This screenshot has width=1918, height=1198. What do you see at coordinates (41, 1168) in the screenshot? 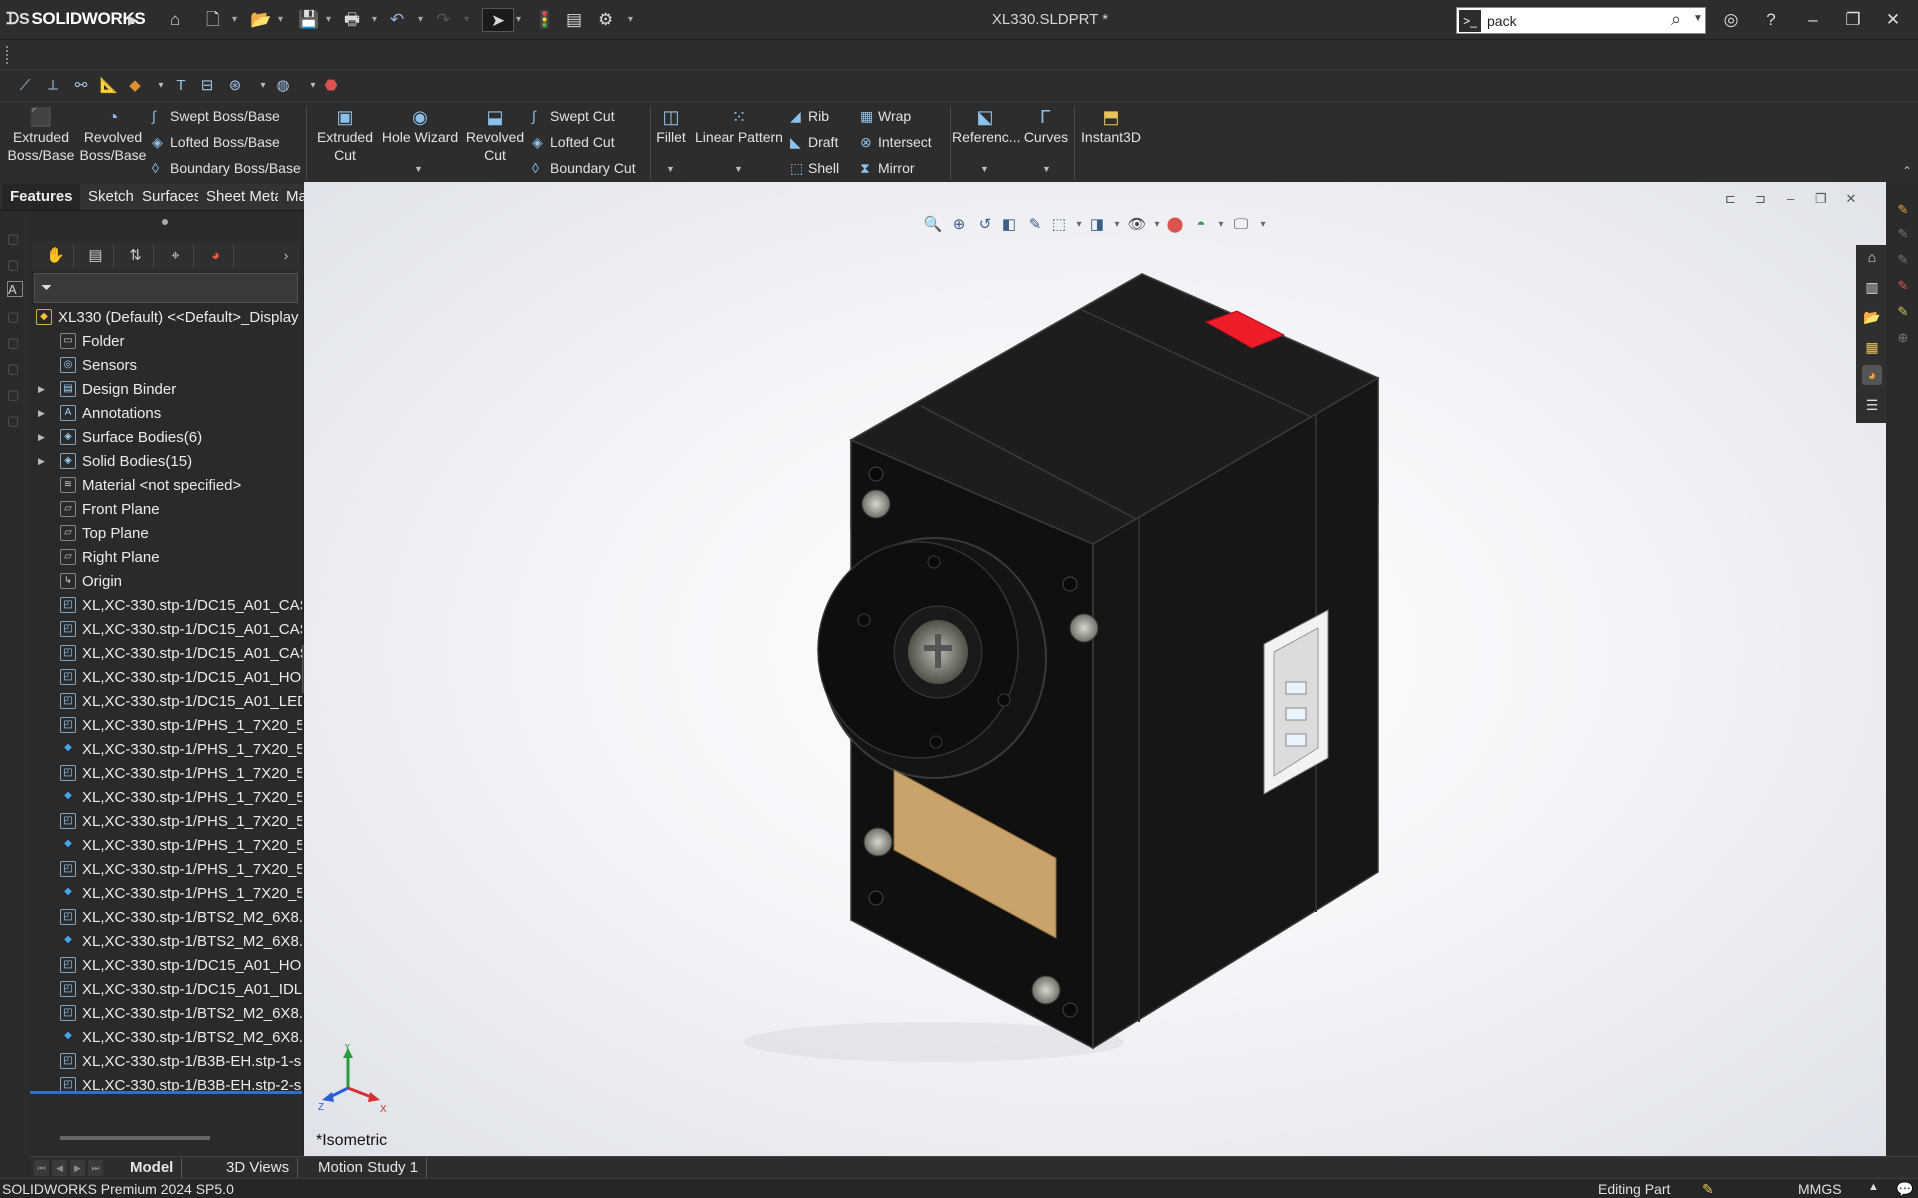
I see `first-tab-icon: ⏮` at bounding box center [41, 1168].